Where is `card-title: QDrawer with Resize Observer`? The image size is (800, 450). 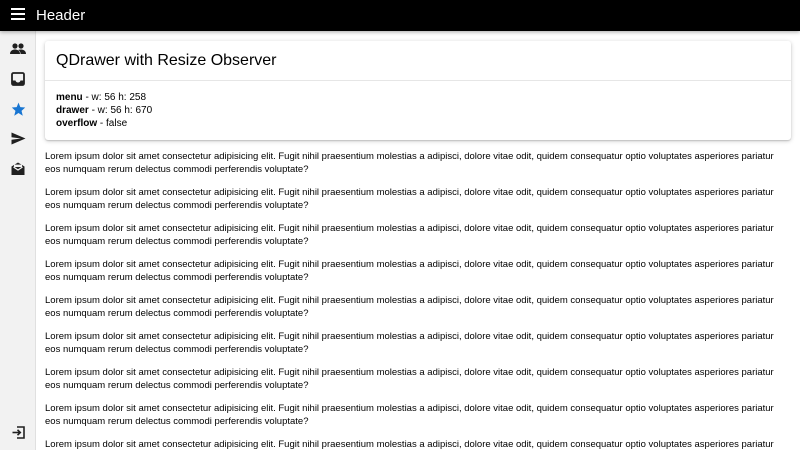
card-title: QDrawer with Resize Observer is located at coordinates (418, 61).